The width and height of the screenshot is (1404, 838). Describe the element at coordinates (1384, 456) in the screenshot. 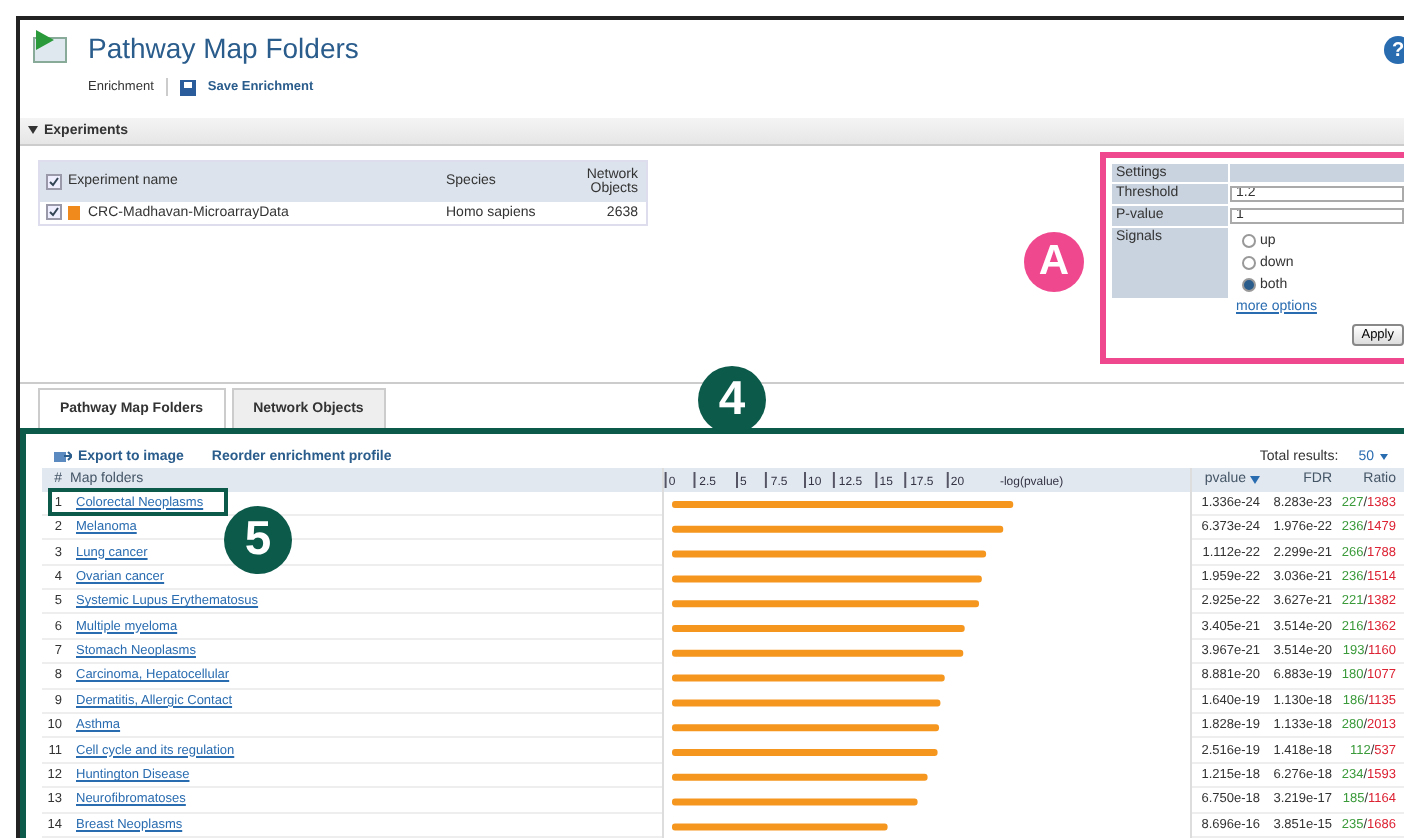

I see `caret-icon` at that location.